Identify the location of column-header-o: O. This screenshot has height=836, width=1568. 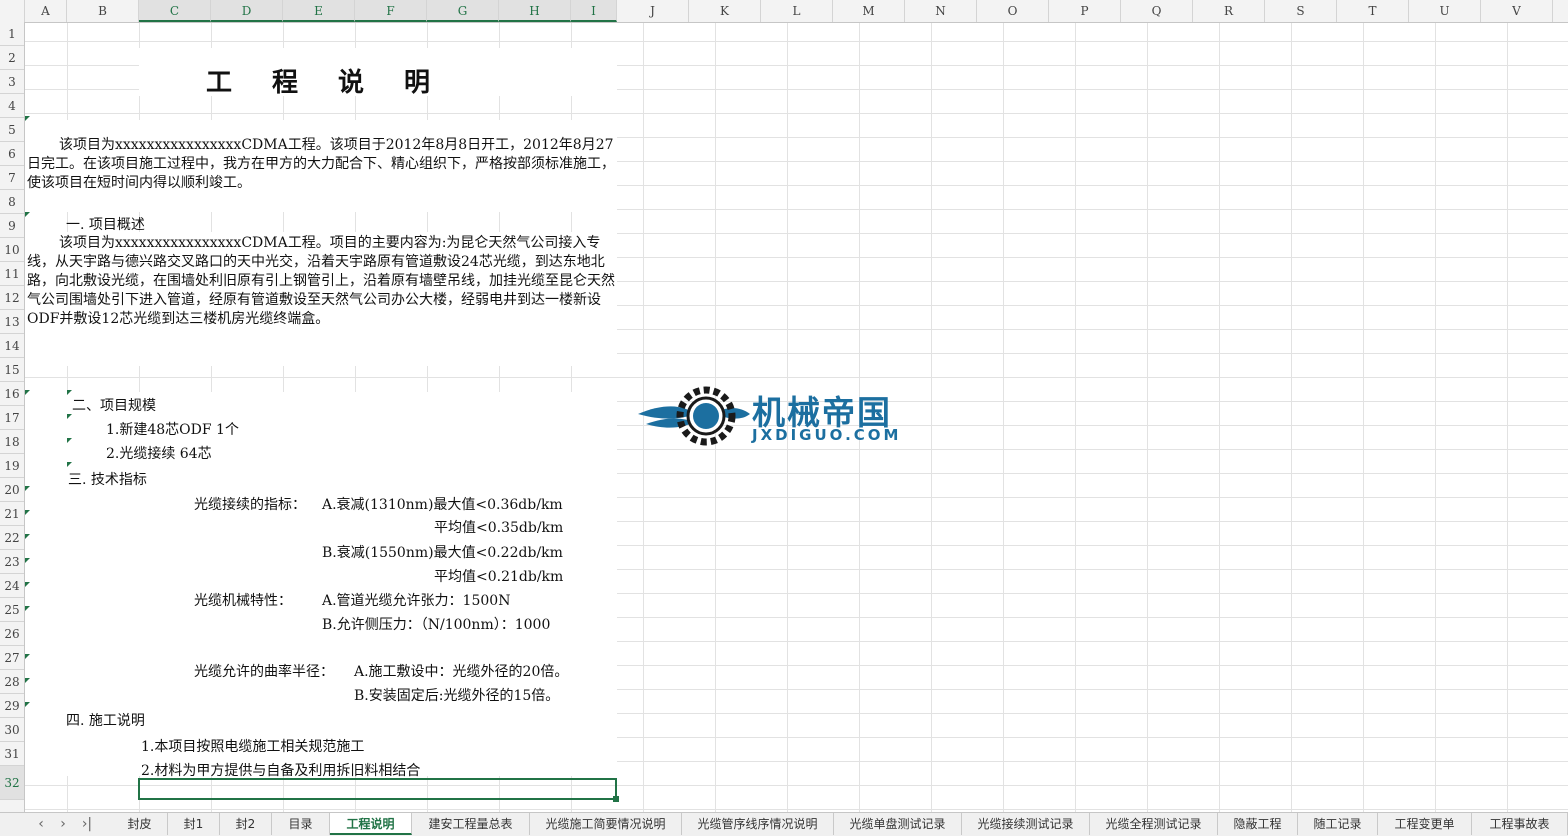
(1013, 11).